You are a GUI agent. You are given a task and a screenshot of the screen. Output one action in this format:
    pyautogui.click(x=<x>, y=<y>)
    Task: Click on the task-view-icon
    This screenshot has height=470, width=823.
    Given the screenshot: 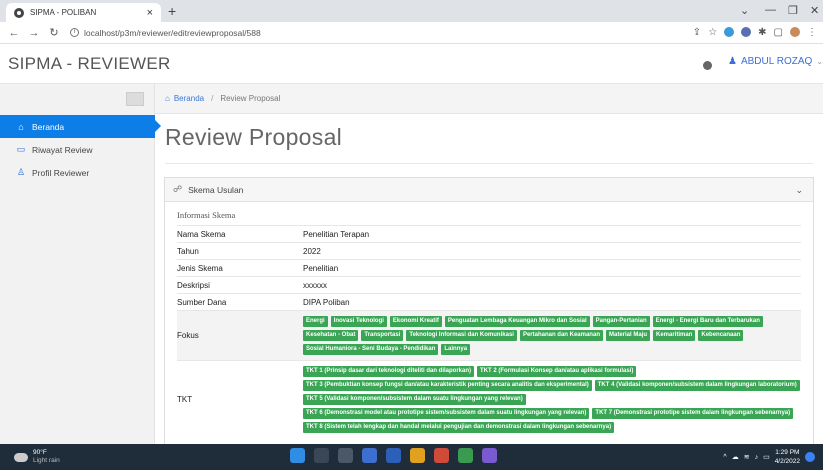 What is the action you would take?
    pyautogui.click(x=345, y=455)
    